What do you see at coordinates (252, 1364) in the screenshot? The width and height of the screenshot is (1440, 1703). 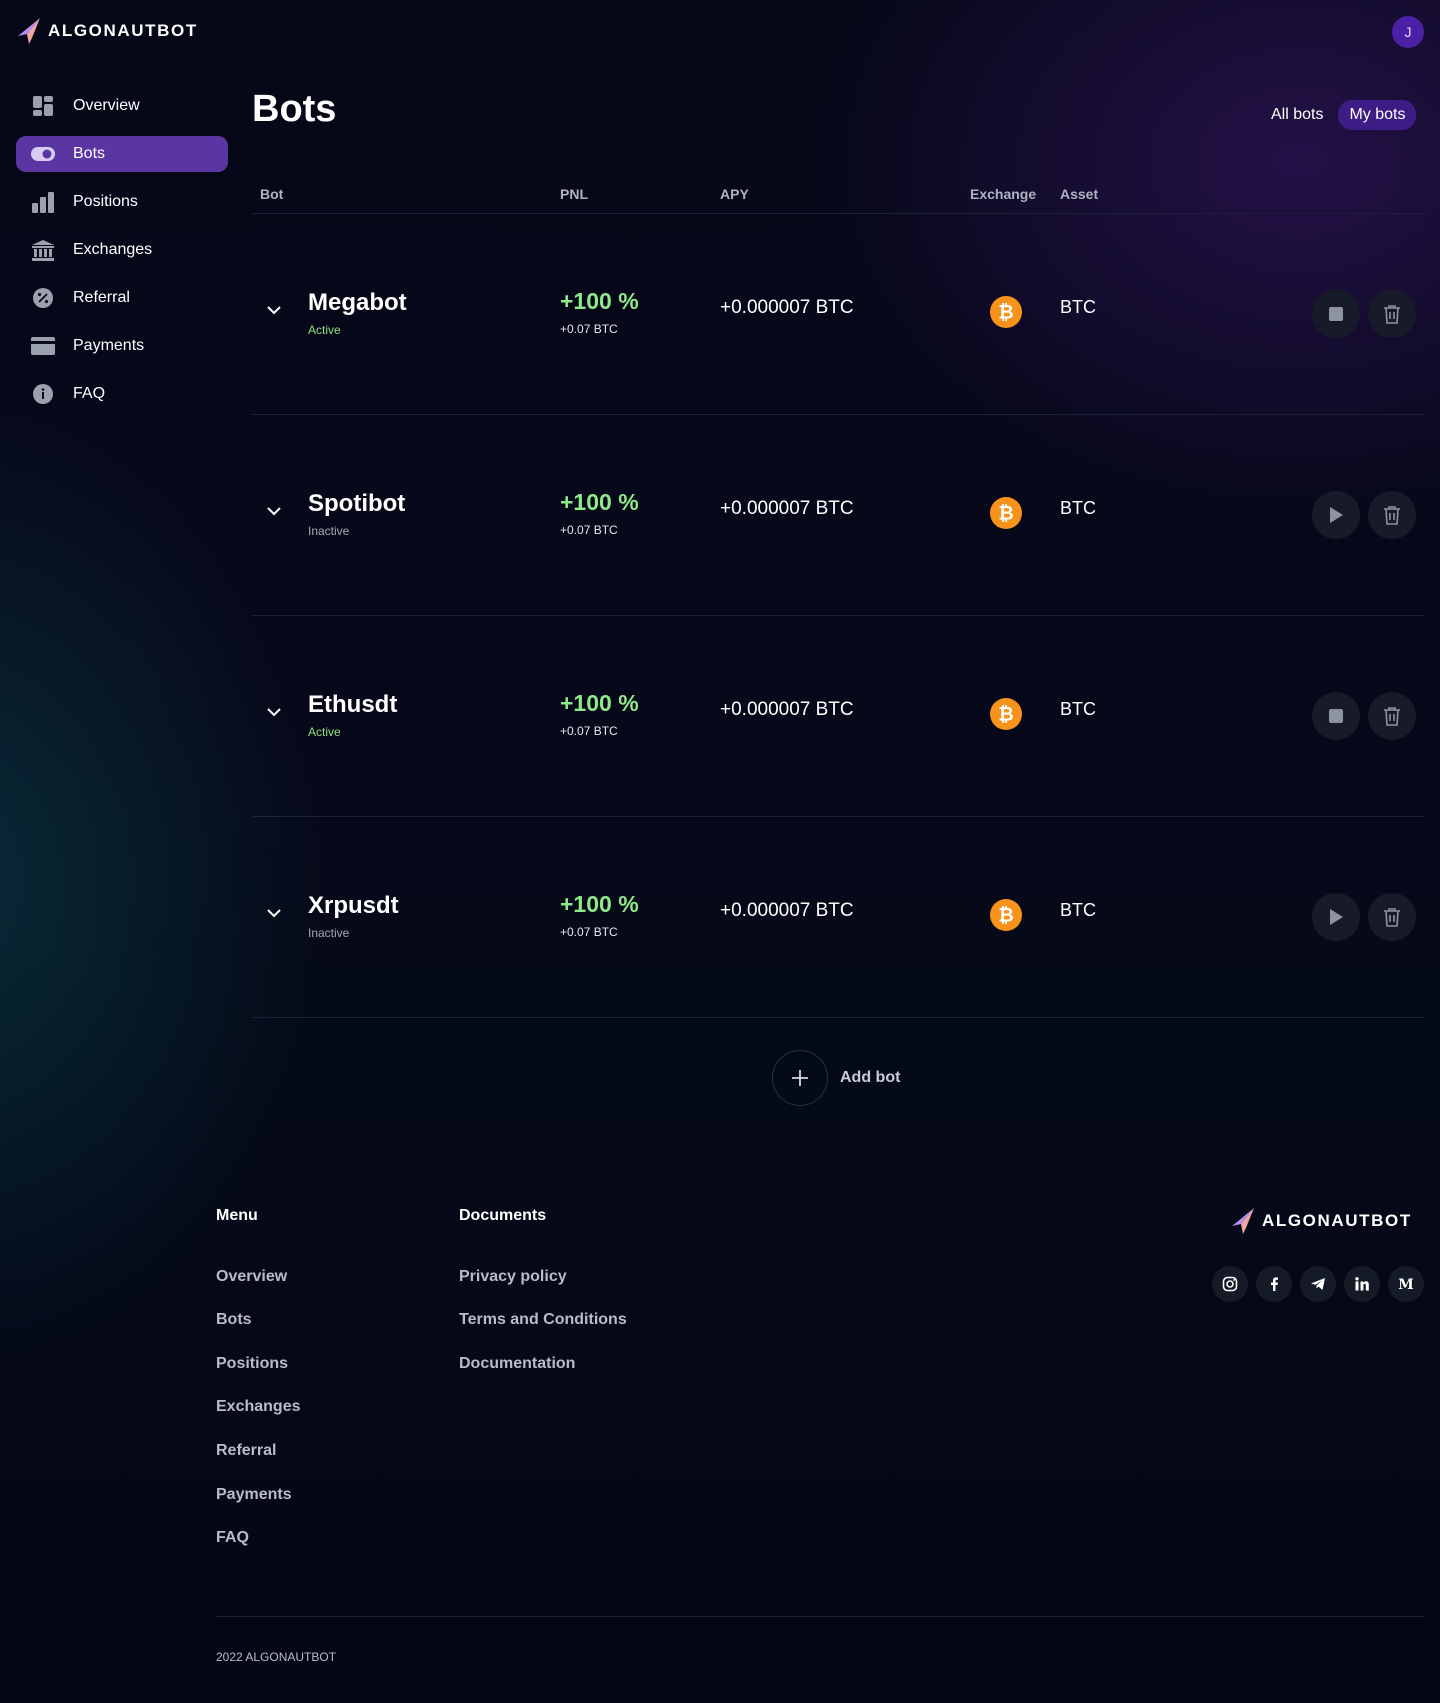 I see `footer-link-positions: Positions` at bounding box center [252, 1364].